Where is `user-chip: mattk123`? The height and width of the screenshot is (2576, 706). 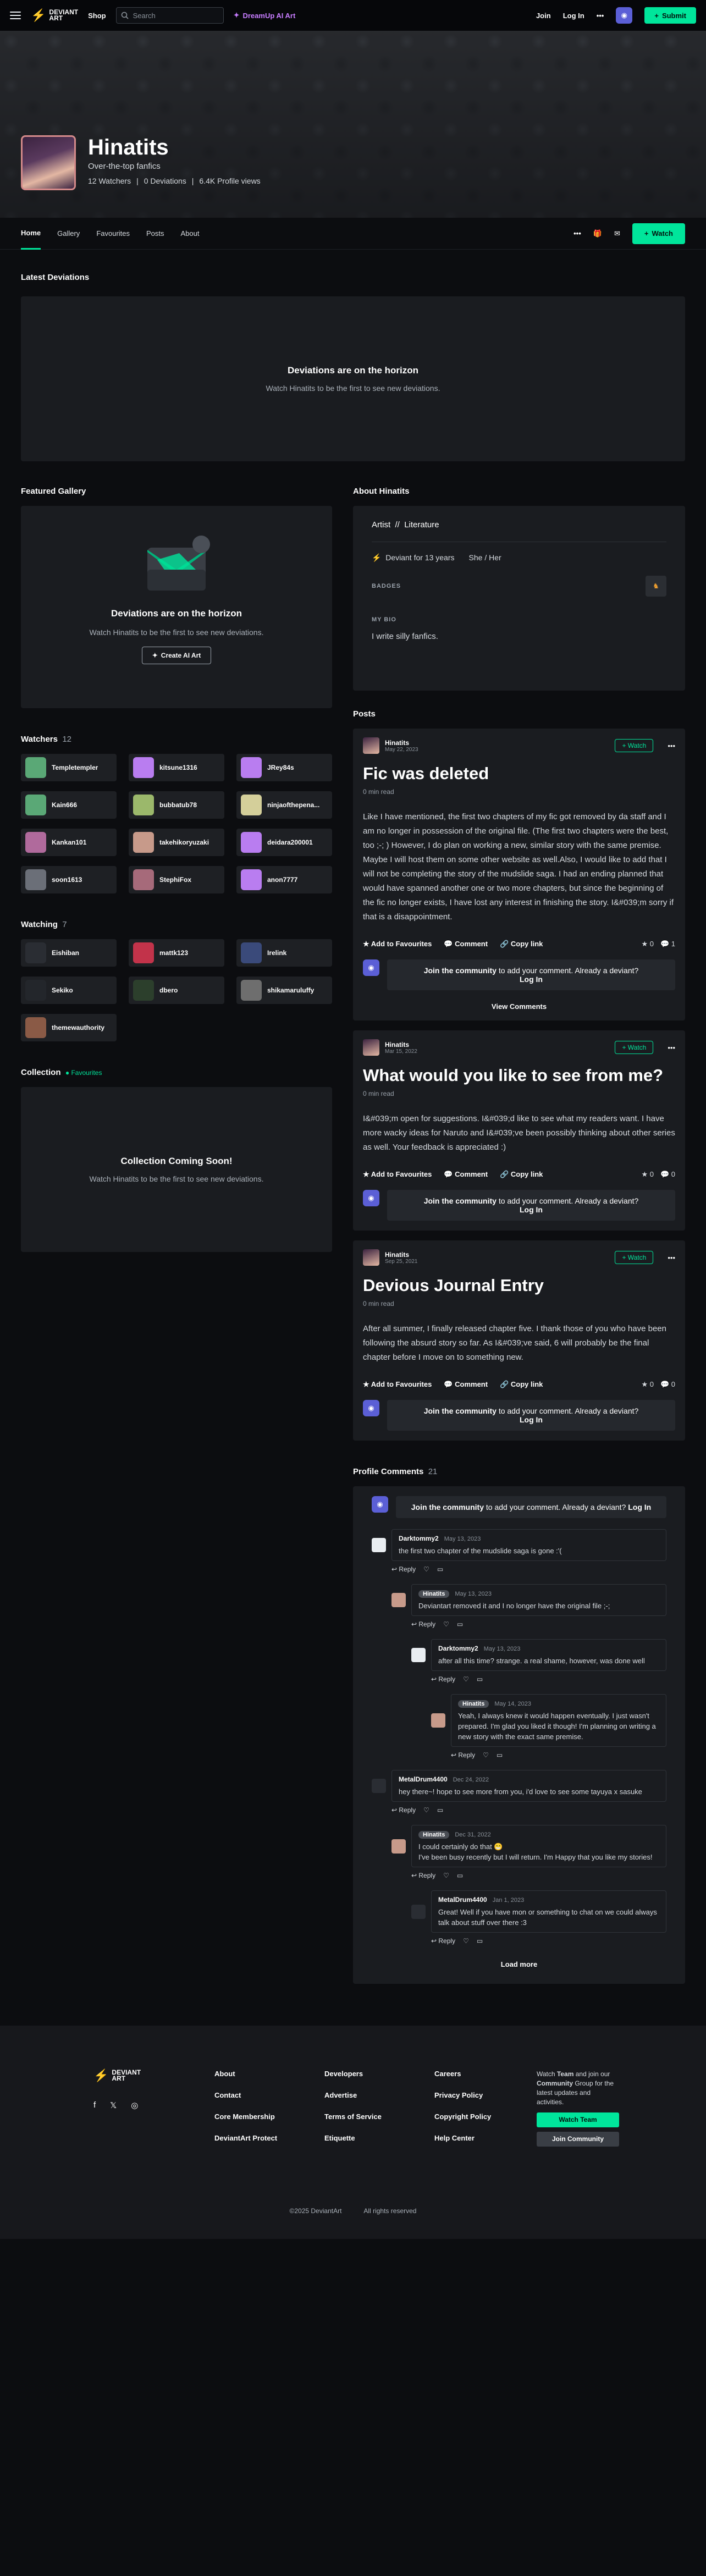
user-chip: mattk123 is located at coordinates (176, 953).